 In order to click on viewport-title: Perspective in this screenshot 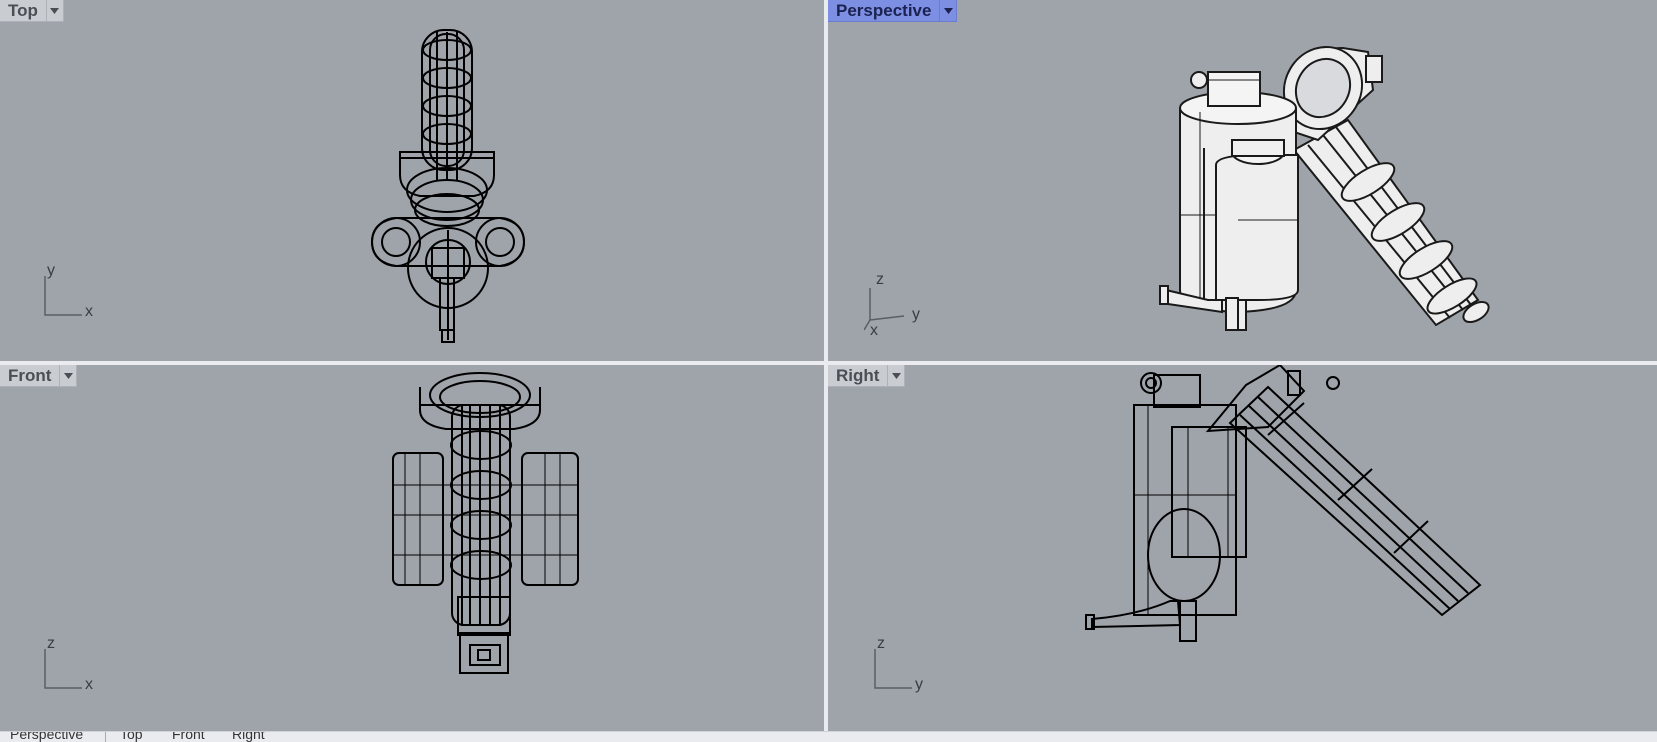, I will do `click(884, 10)`.